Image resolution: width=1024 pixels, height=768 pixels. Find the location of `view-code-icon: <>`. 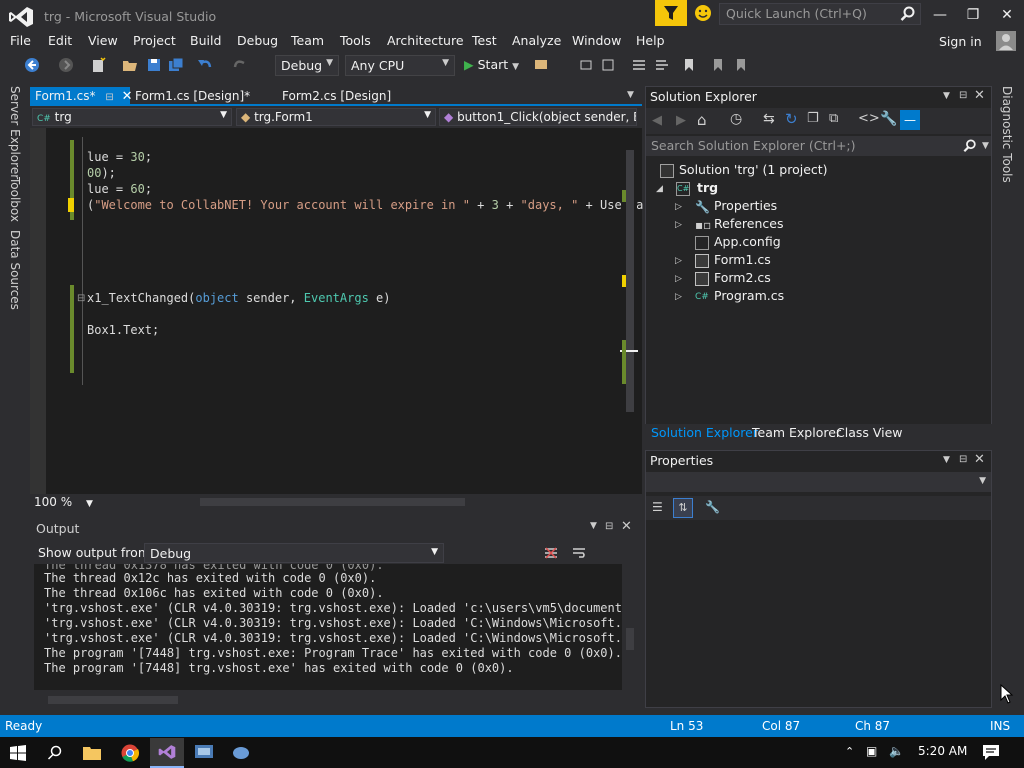

view-code-icon: <> is located at coordinates (869, 118).